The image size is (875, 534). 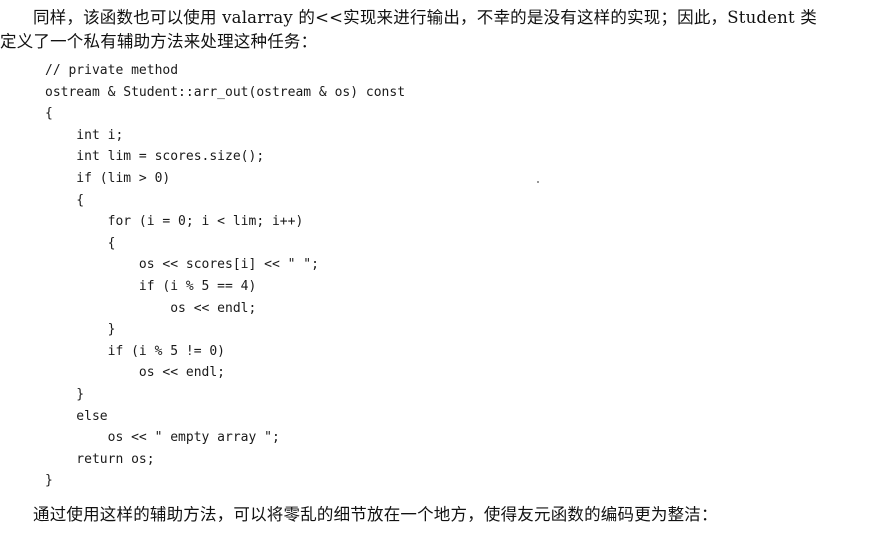 What do you see at coordinates (108, 178) in the screenshot?
I see `code-line: if (lim > 0)` at bounding box center [108, 178].